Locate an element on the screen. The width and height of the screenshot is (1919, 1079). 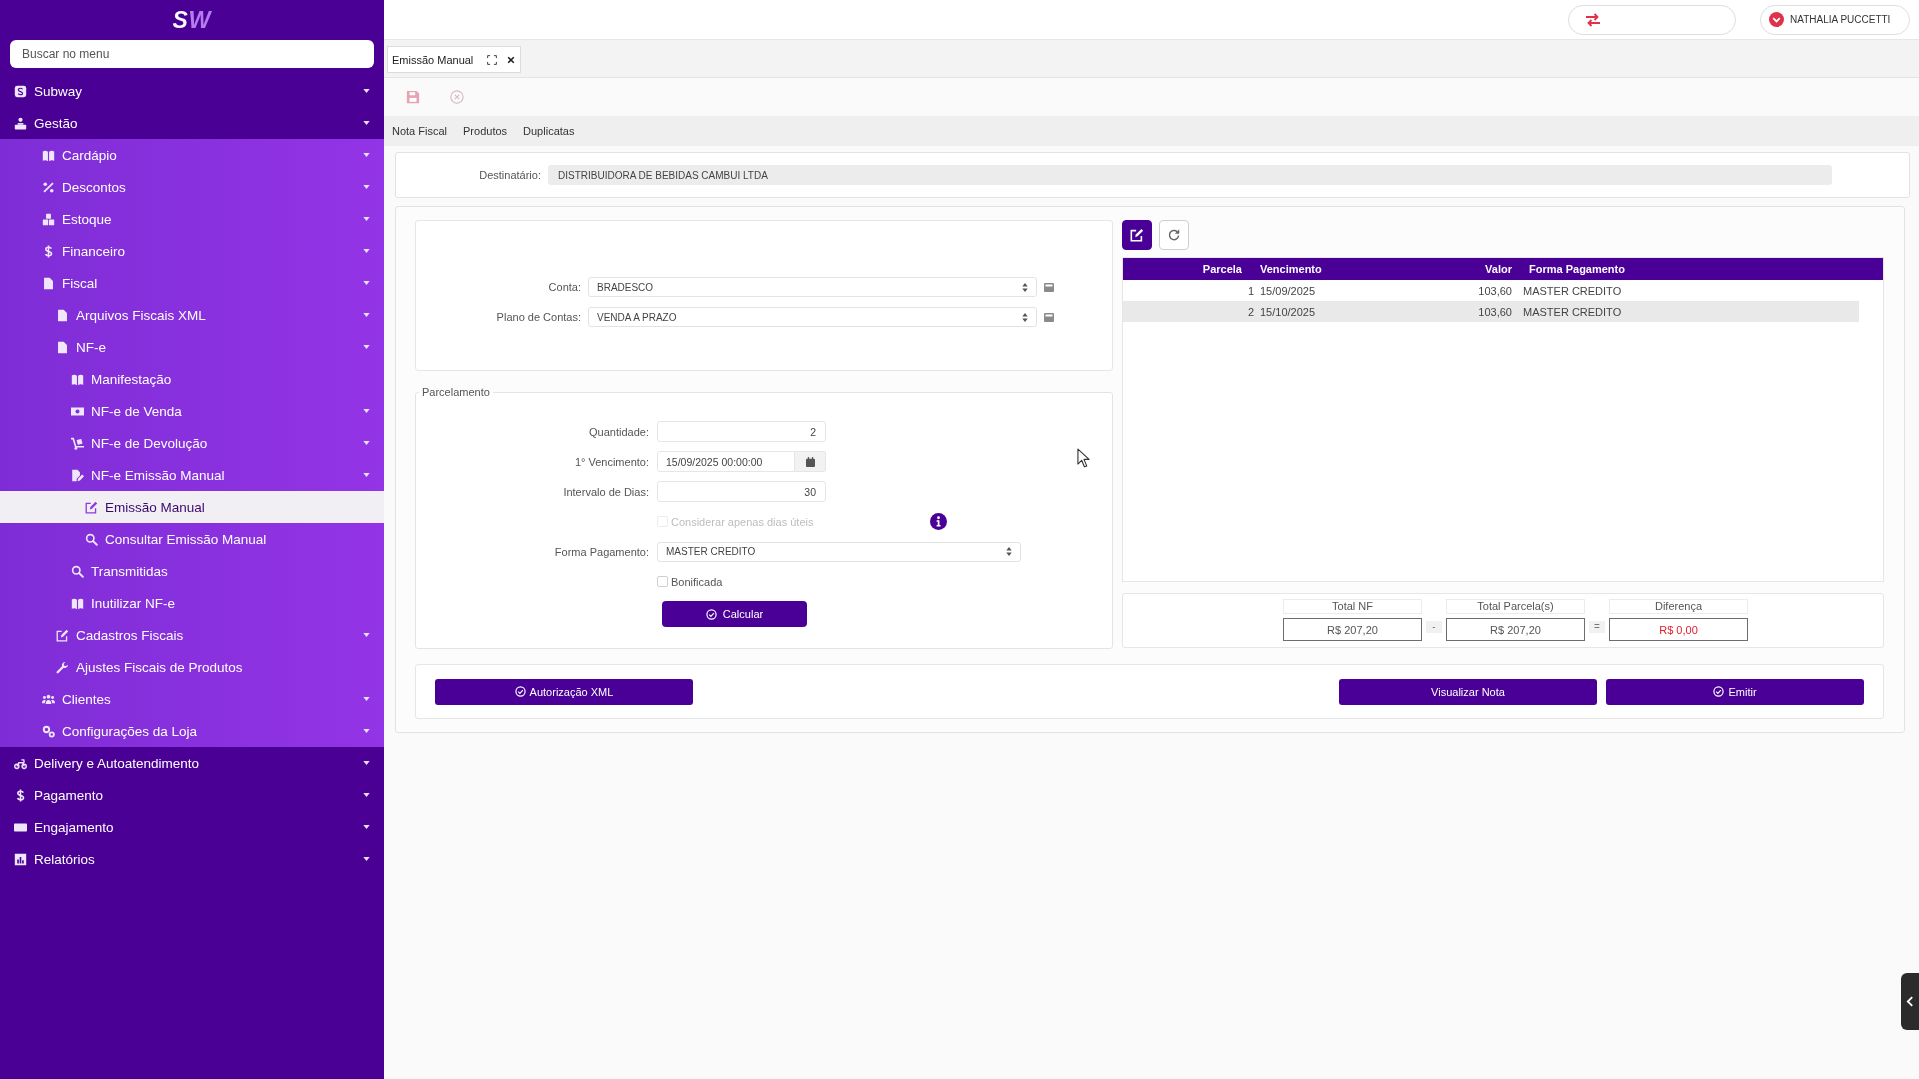
table-cell: 2 is located at coordinates (1189, 311).